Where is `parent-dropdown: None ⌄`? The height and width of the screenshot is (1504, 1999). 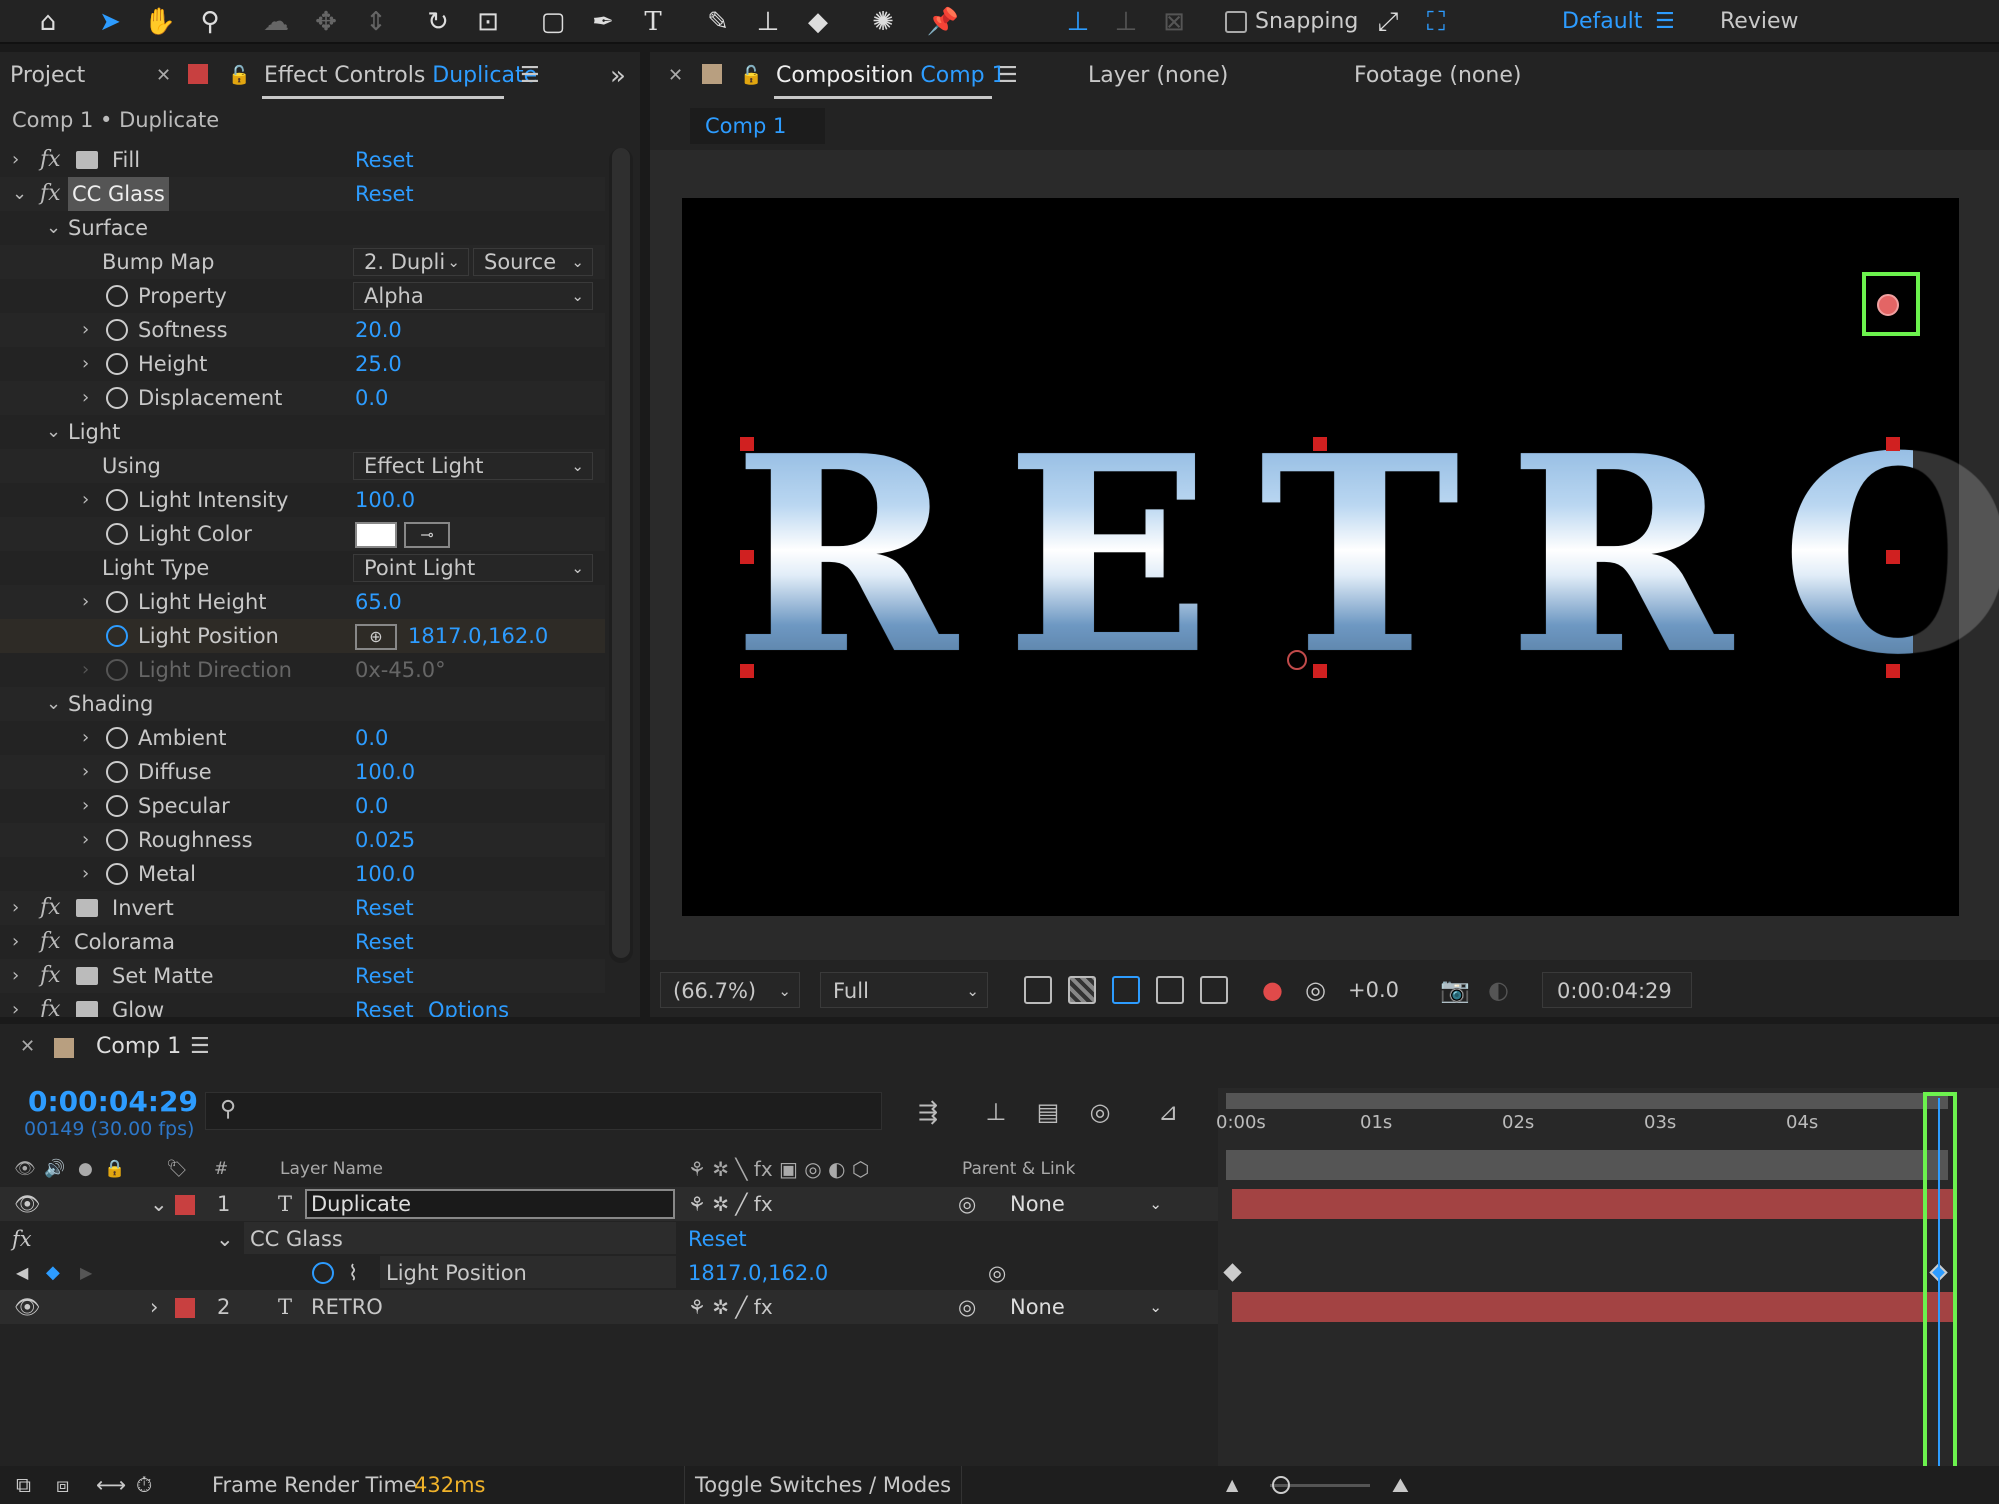 parent-dropdown: None ⌄ is located at coordinates (1085, 1307).